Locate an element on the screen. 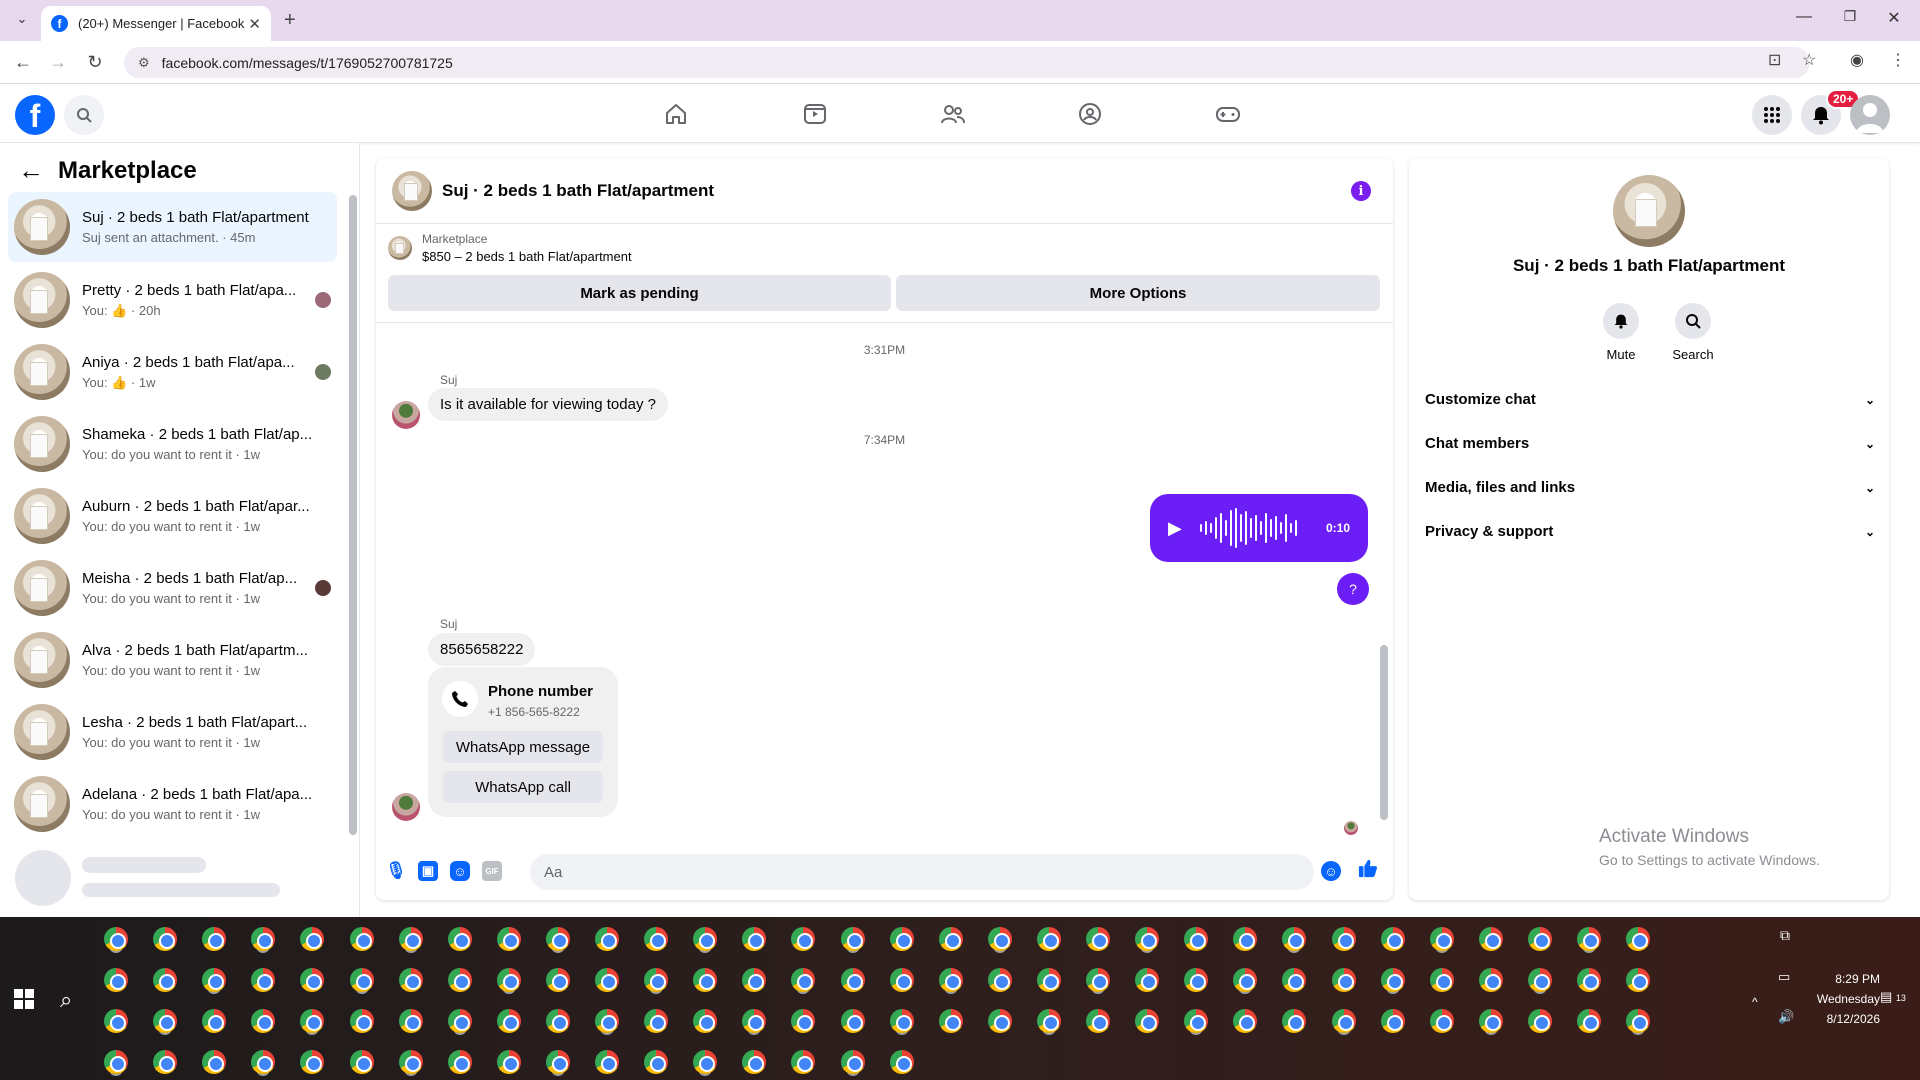  incoming-message: Is it available for viewing today ? is located at coordinates (548, 404).